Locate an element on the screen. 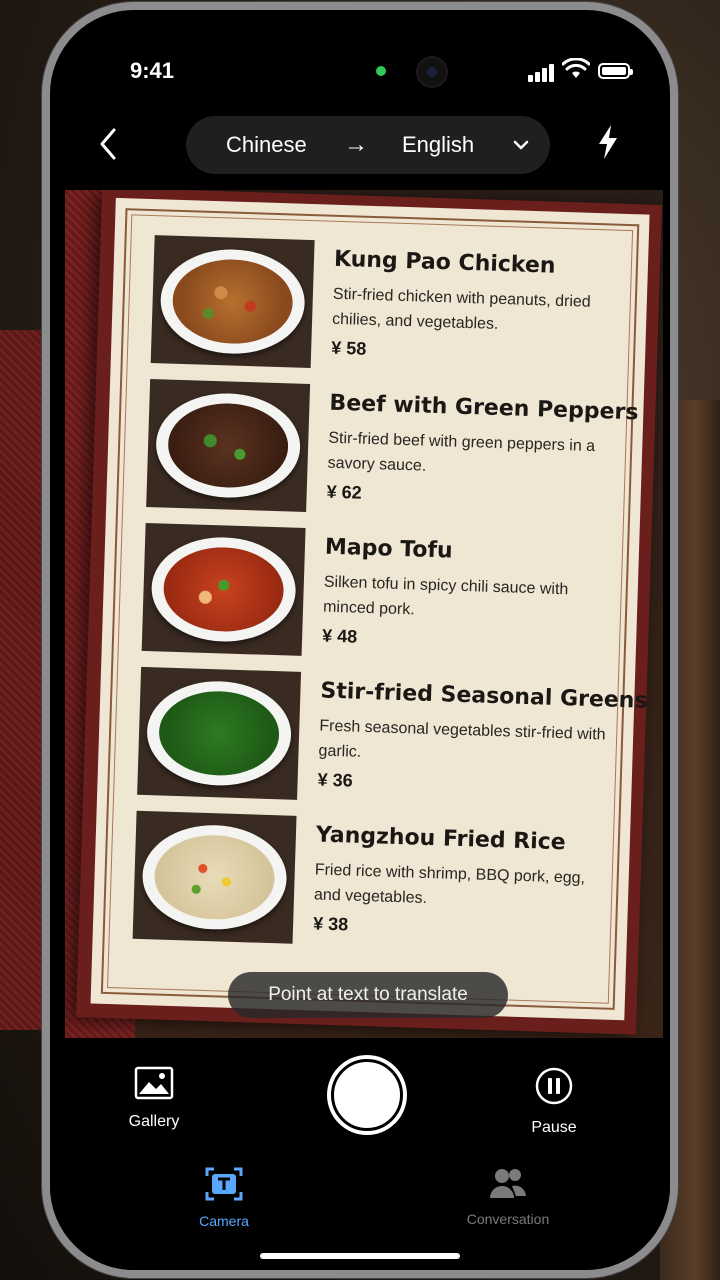 Image resolution: width=720 pixels, height=1280 pixels. dish-name: Yangzhou Fried Rice is located at coordinates (441, 839).